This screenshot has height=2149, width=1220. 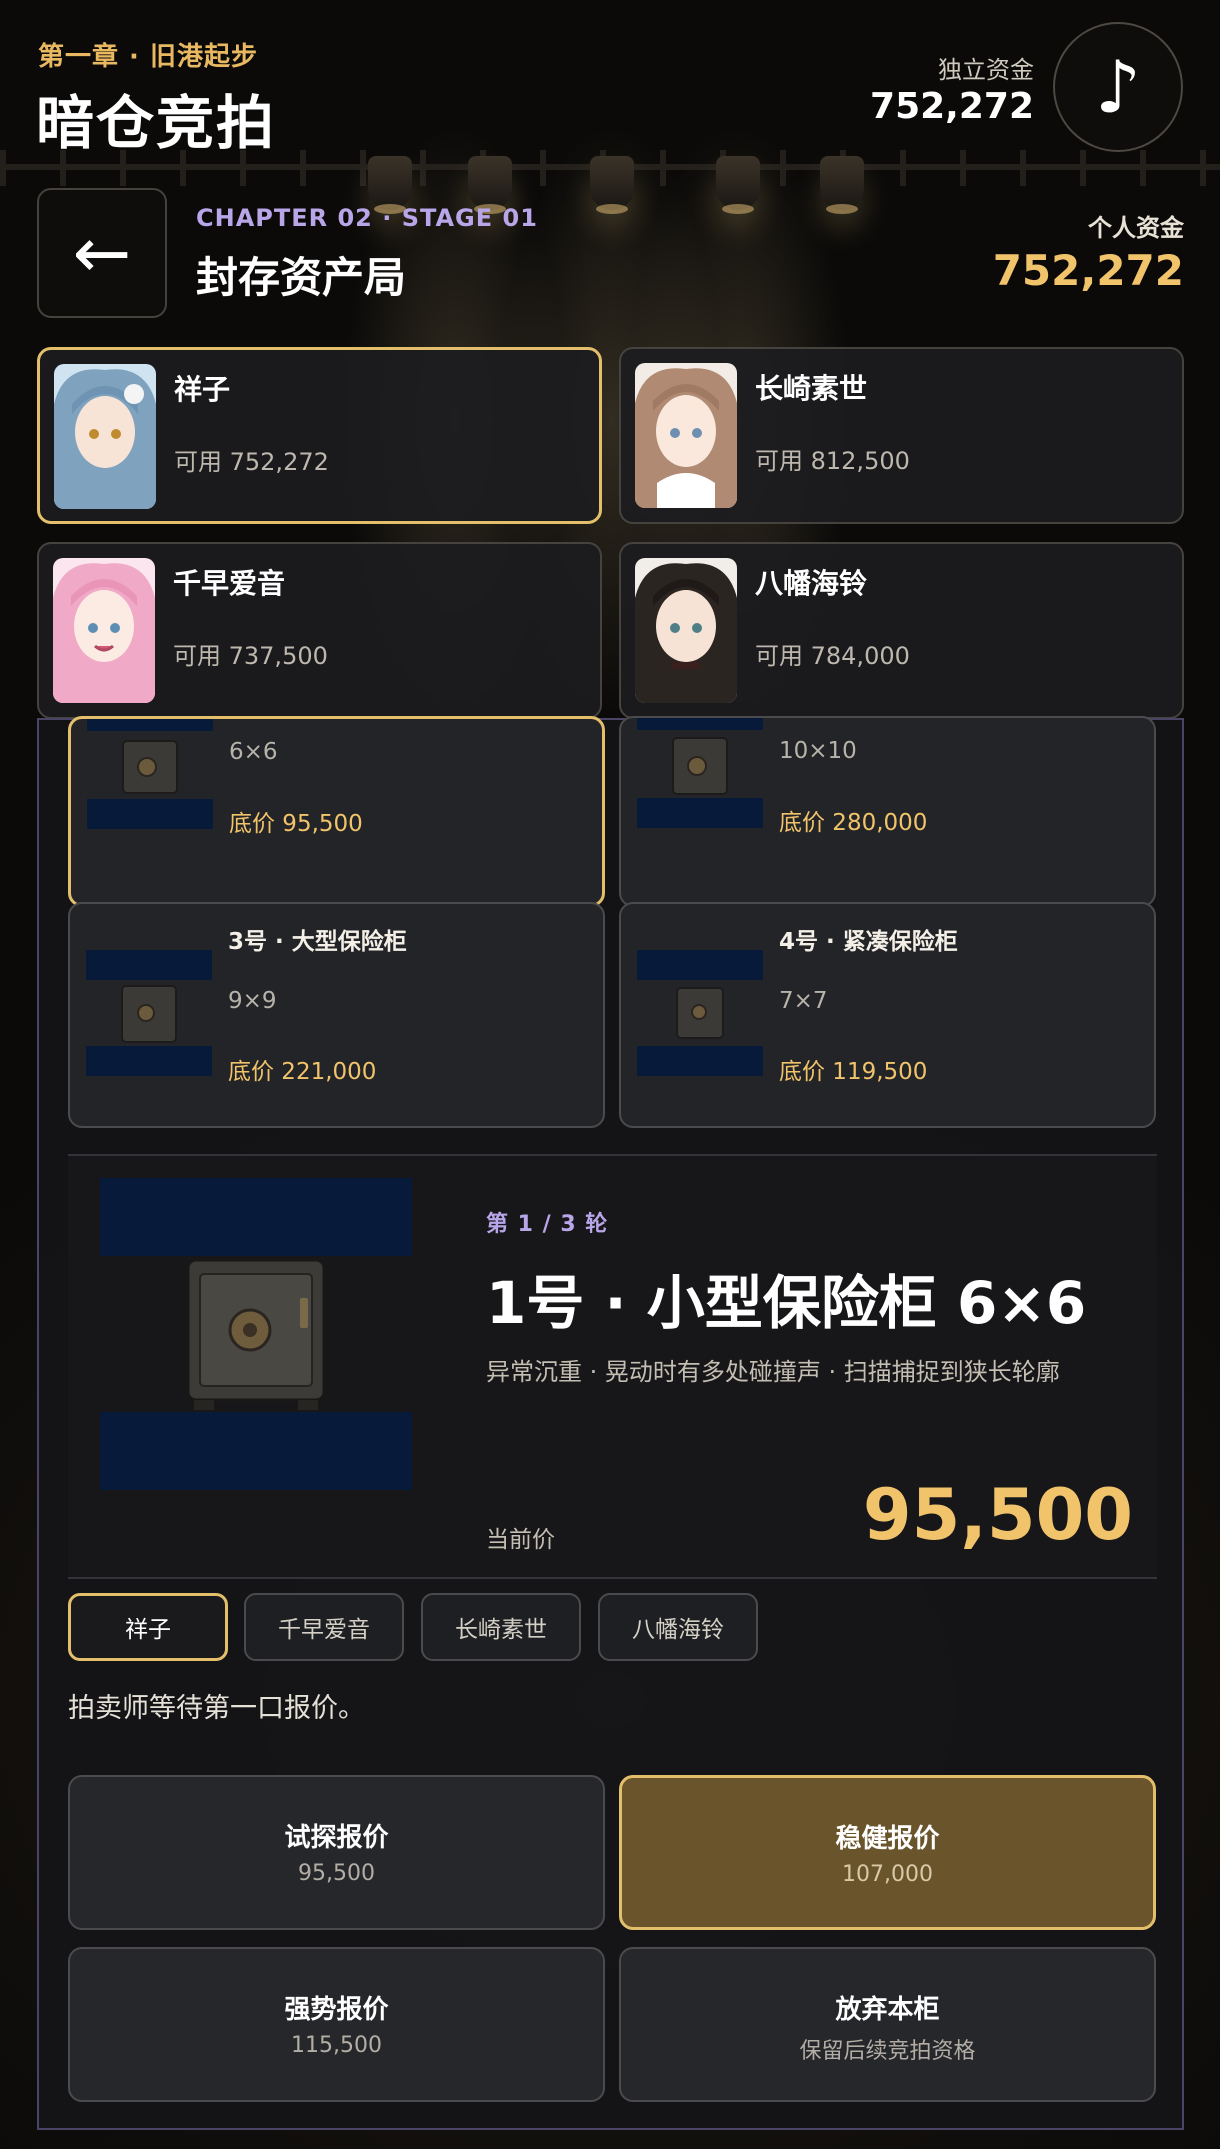 What do you see at coordinates (229, 583) in the screenshot?
I see `player-name: 千早爱音` at bounding box center [229, 583].